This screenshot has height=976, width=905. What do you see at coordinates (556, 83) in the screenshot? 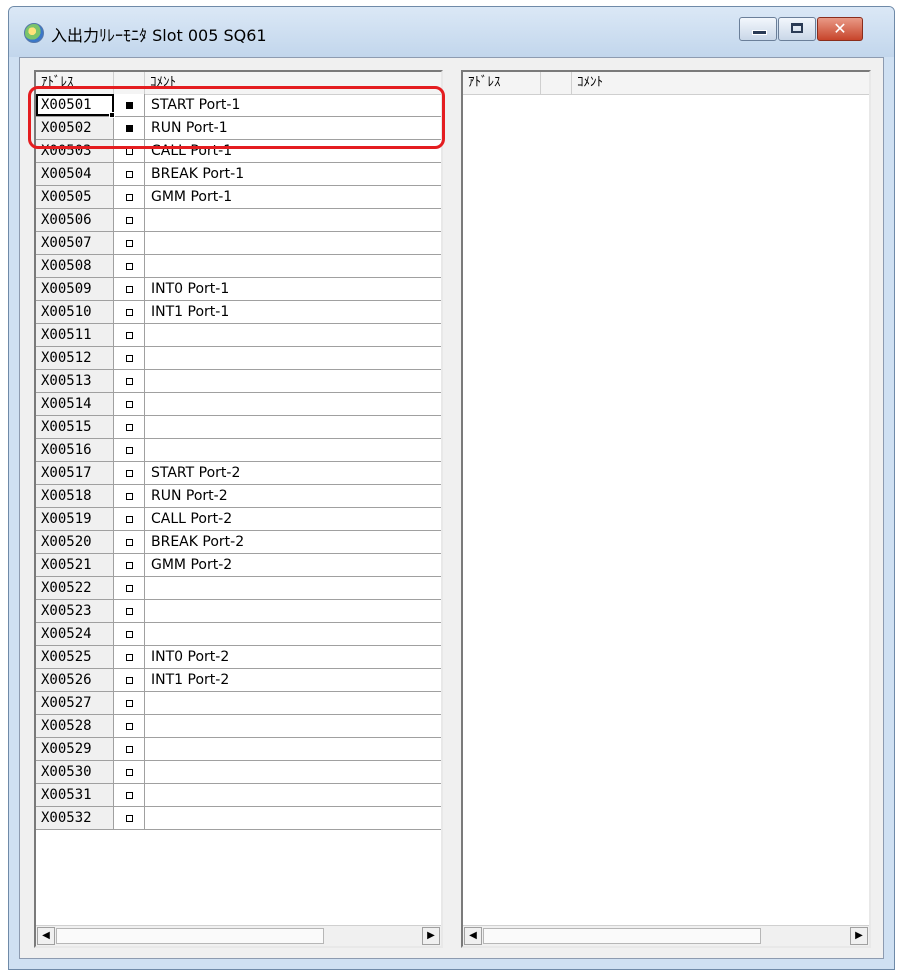
I see `column-header-state` at bounding box center [556, 83].